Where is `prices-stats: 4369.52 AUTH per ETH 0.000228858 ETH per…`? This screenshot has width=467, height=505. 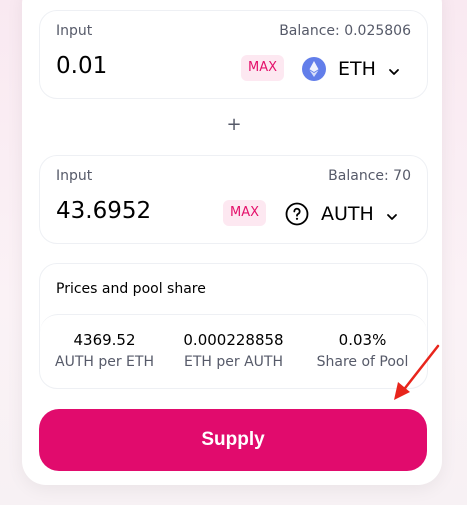 prices-stats: 4369.52 AUTH per ETH 0.000228858 ETH per… is located at coordinates (233, 351).